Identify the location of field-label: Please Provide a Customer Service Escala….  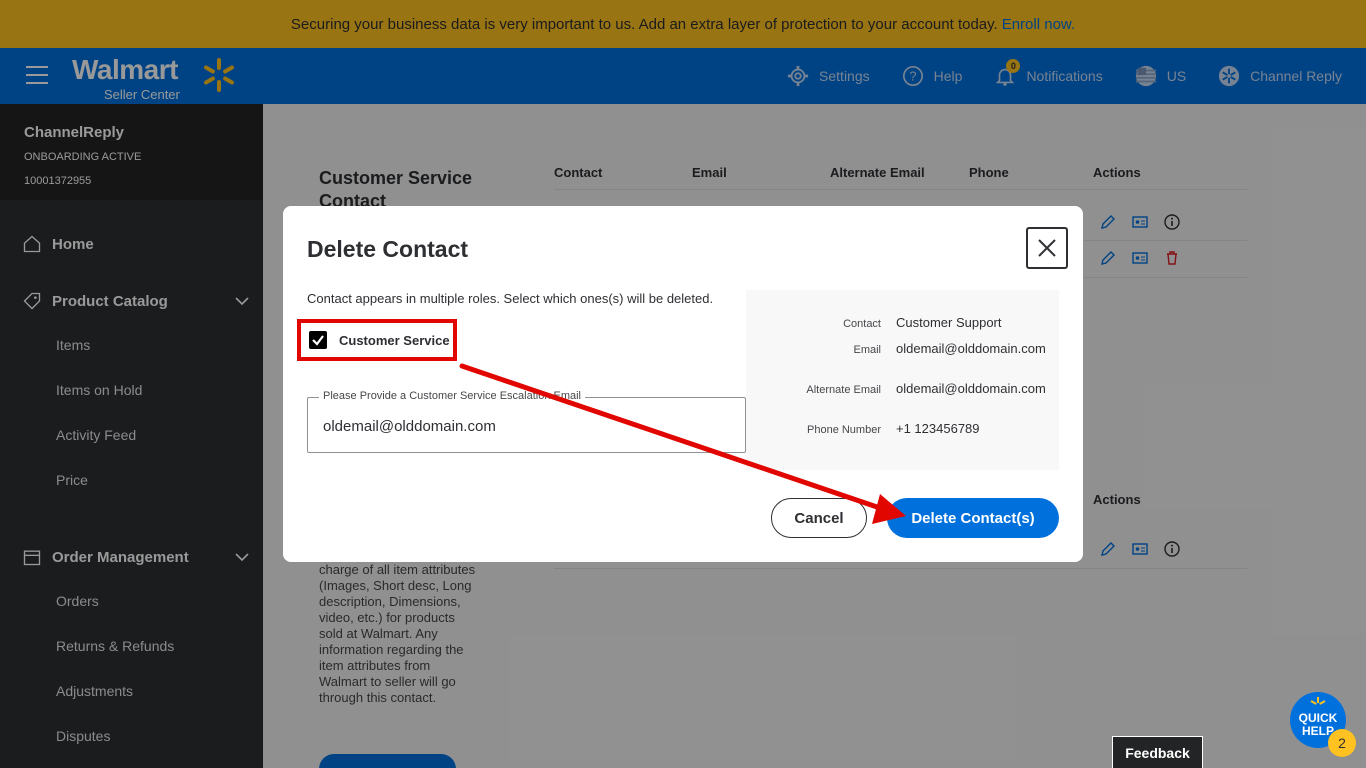
(452, 396).